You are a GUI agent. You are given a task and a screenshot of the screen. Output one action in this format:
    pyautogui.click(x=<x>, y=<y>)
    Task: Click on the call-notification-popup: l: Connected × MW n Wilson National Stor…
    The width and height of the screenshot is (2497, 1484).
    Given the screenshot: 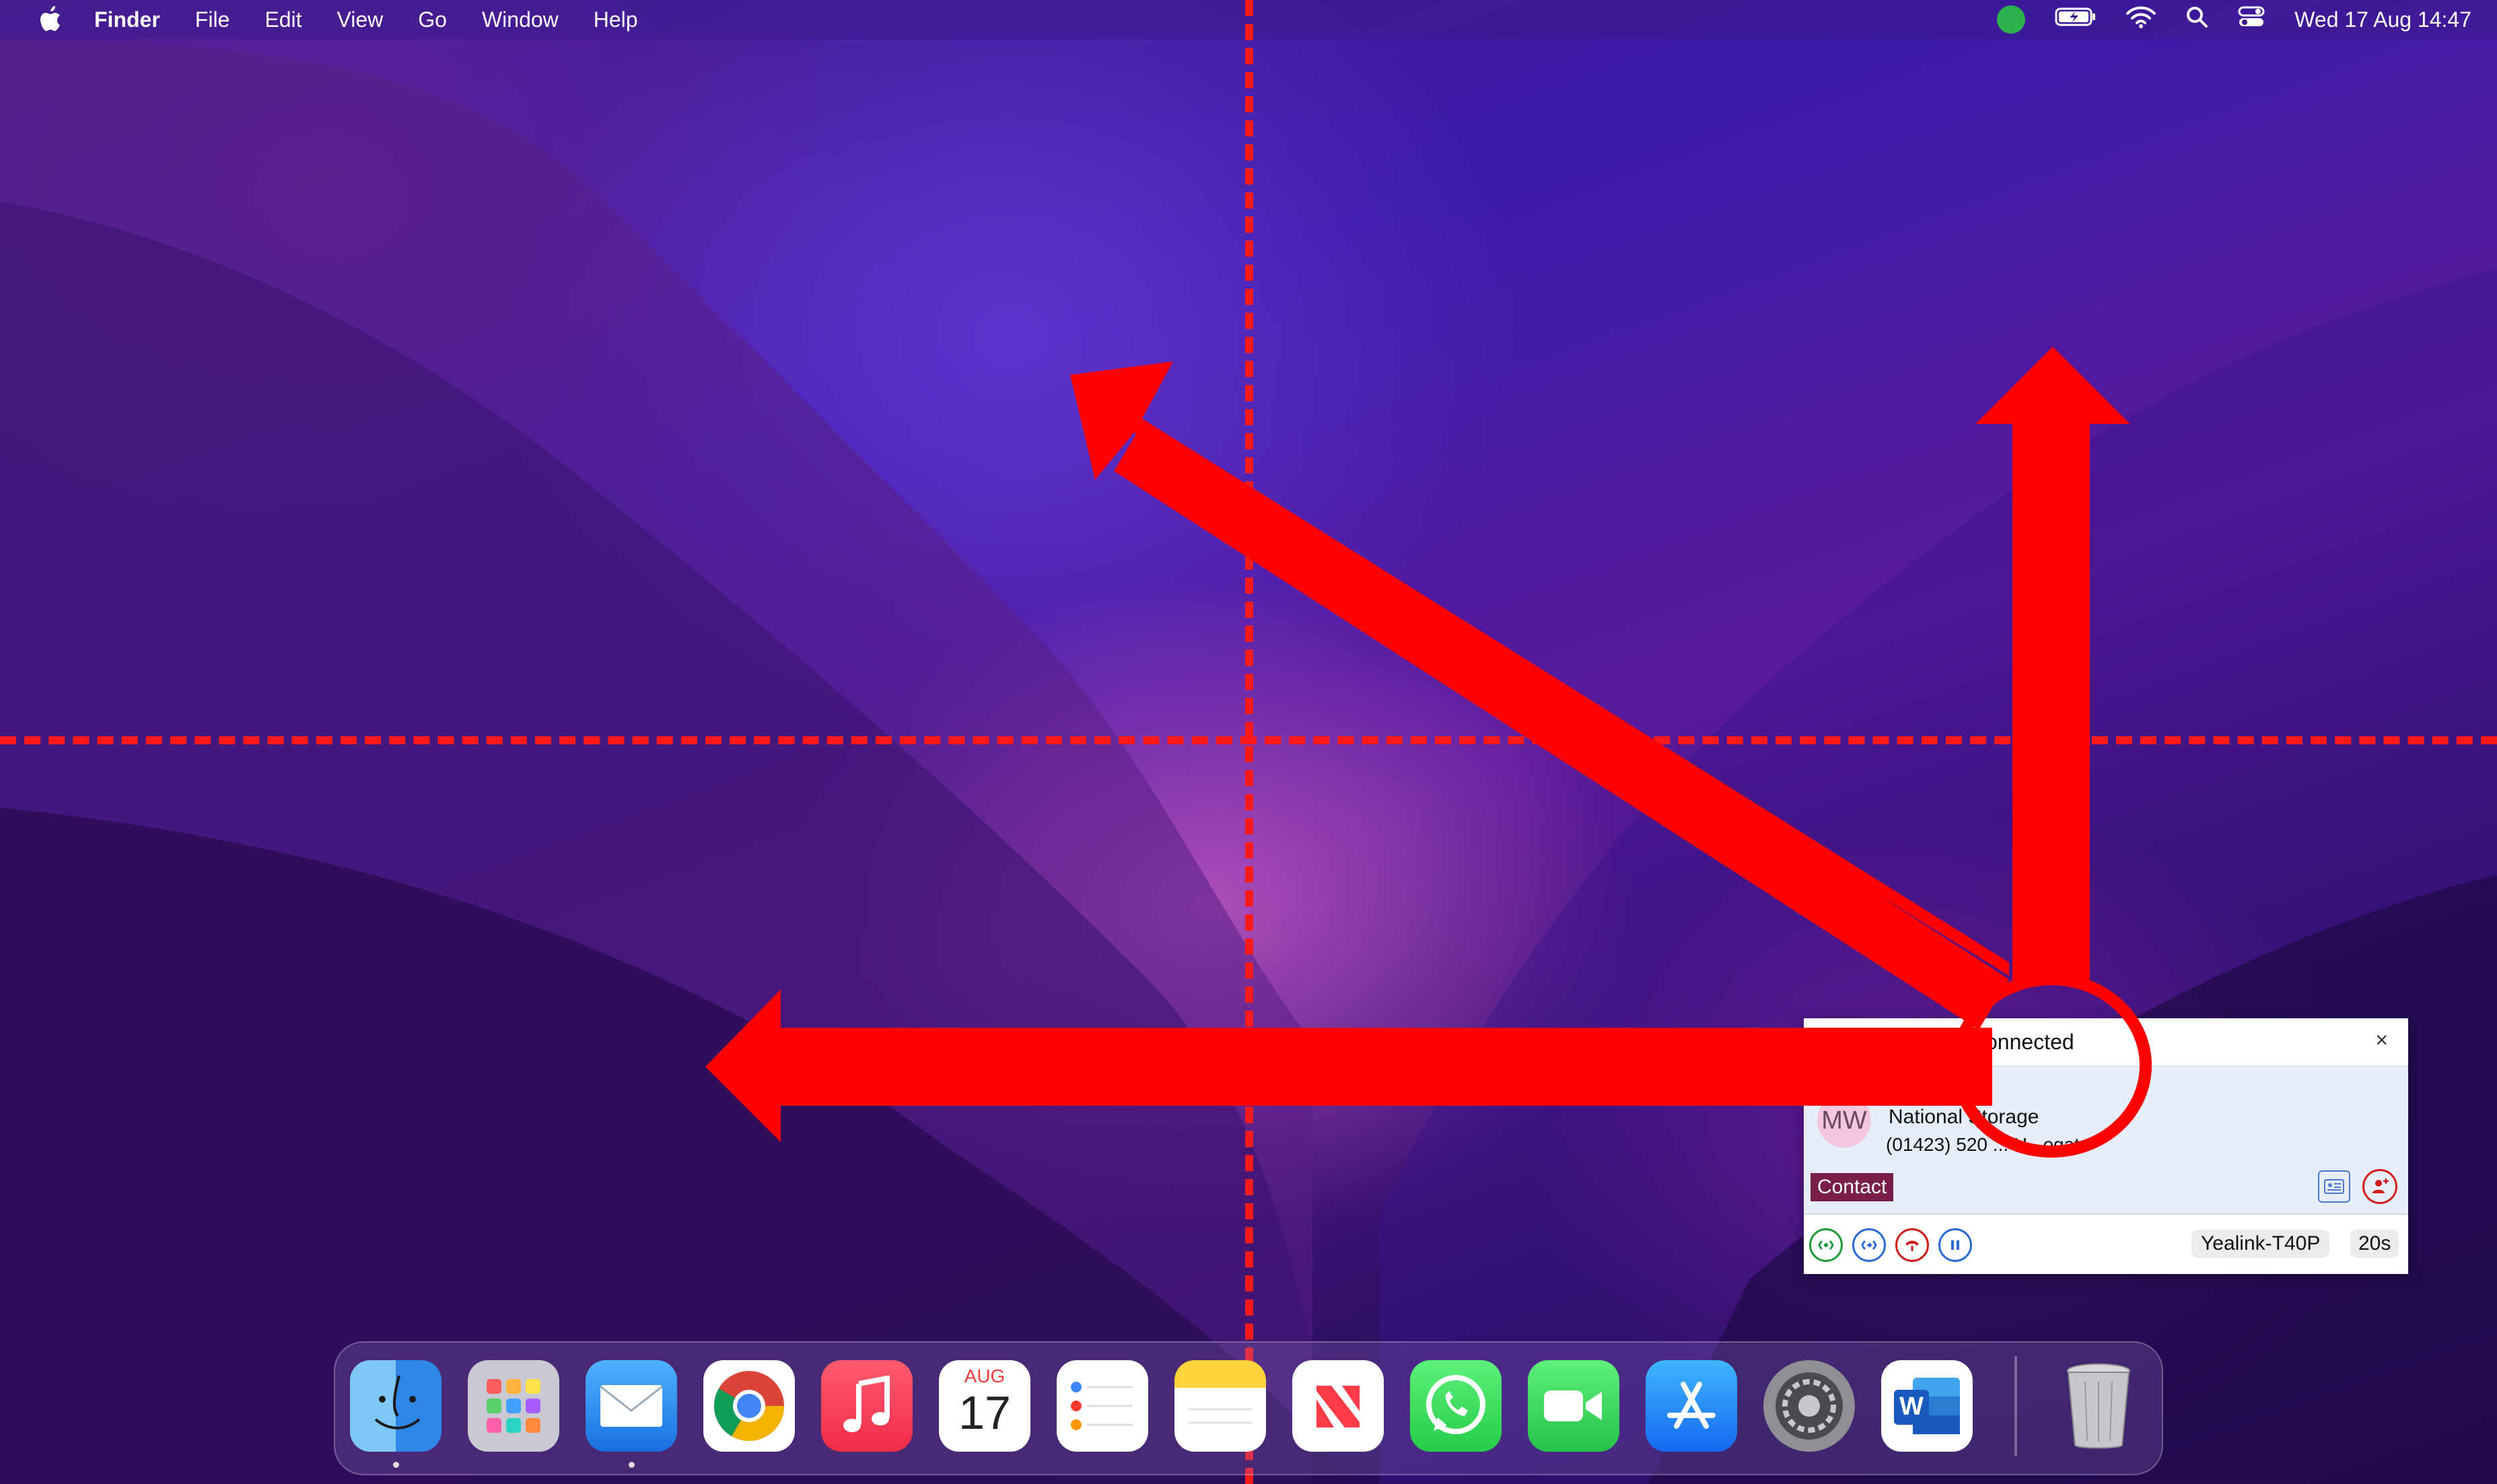 What is the action you would take?
    pyautogui.click(x=2106, y=1146)
    